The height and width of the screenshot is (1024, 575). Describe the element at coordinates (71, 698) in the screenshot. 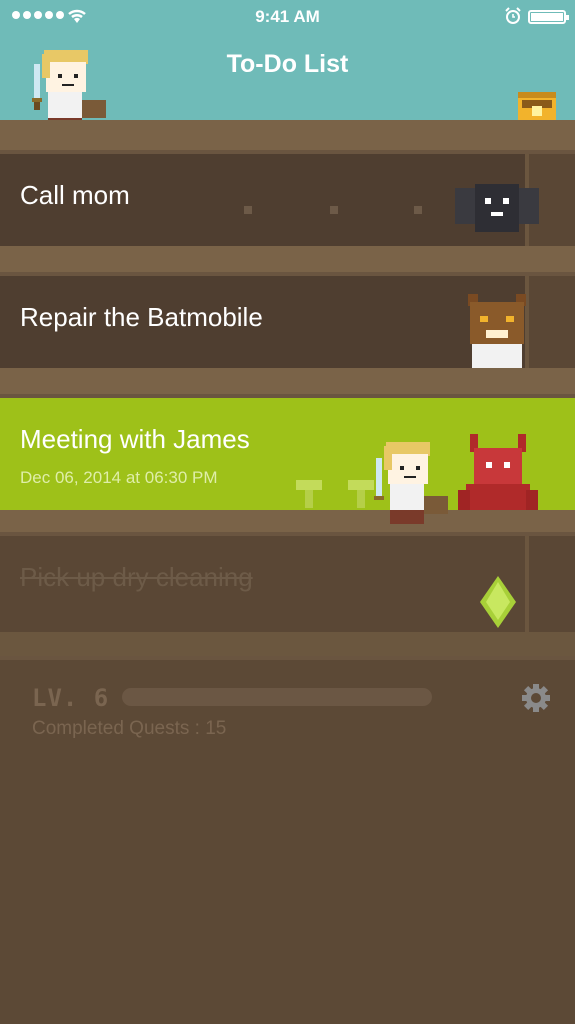

I see `level-label: LV. 6` at that location.